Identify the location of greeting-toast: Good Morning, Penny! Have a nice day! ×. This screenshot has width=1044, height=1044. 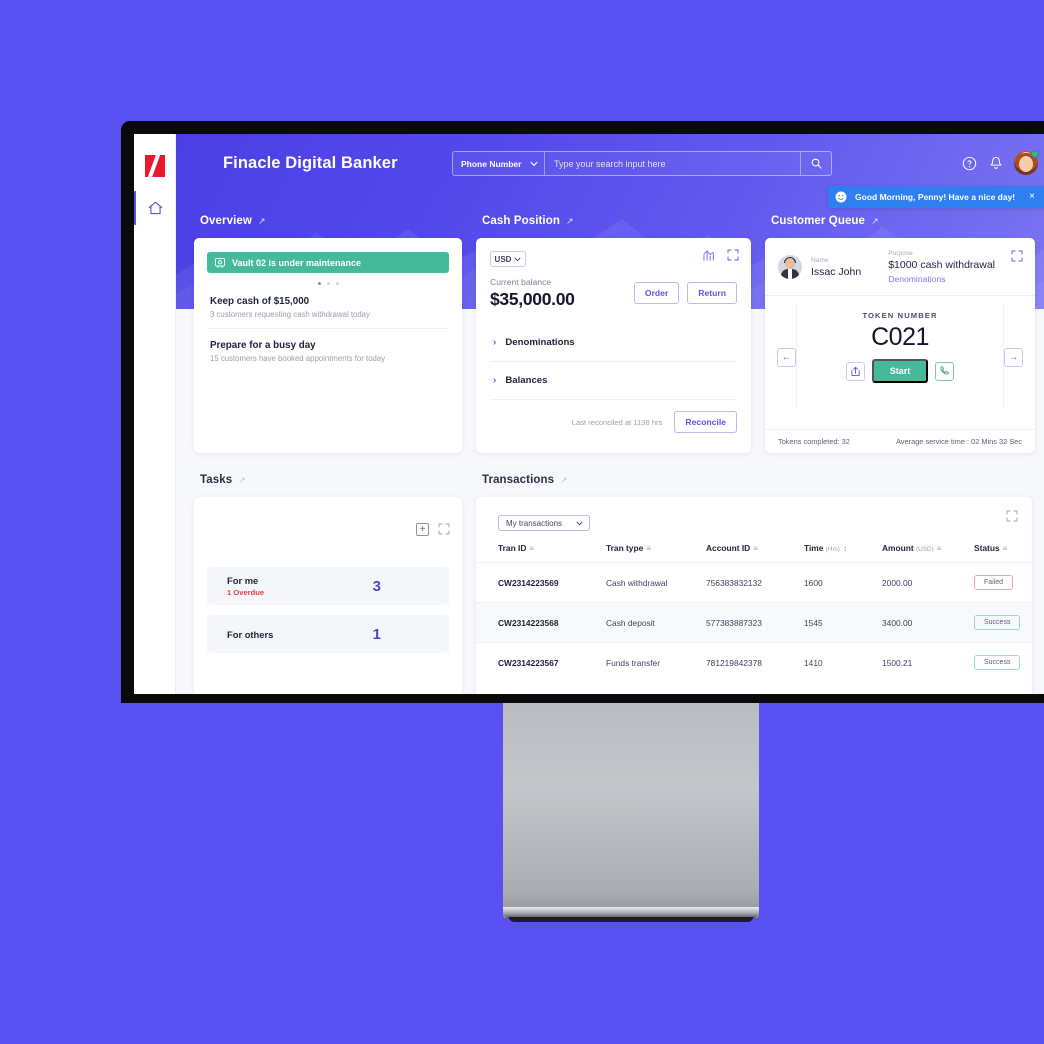
(936, 197).